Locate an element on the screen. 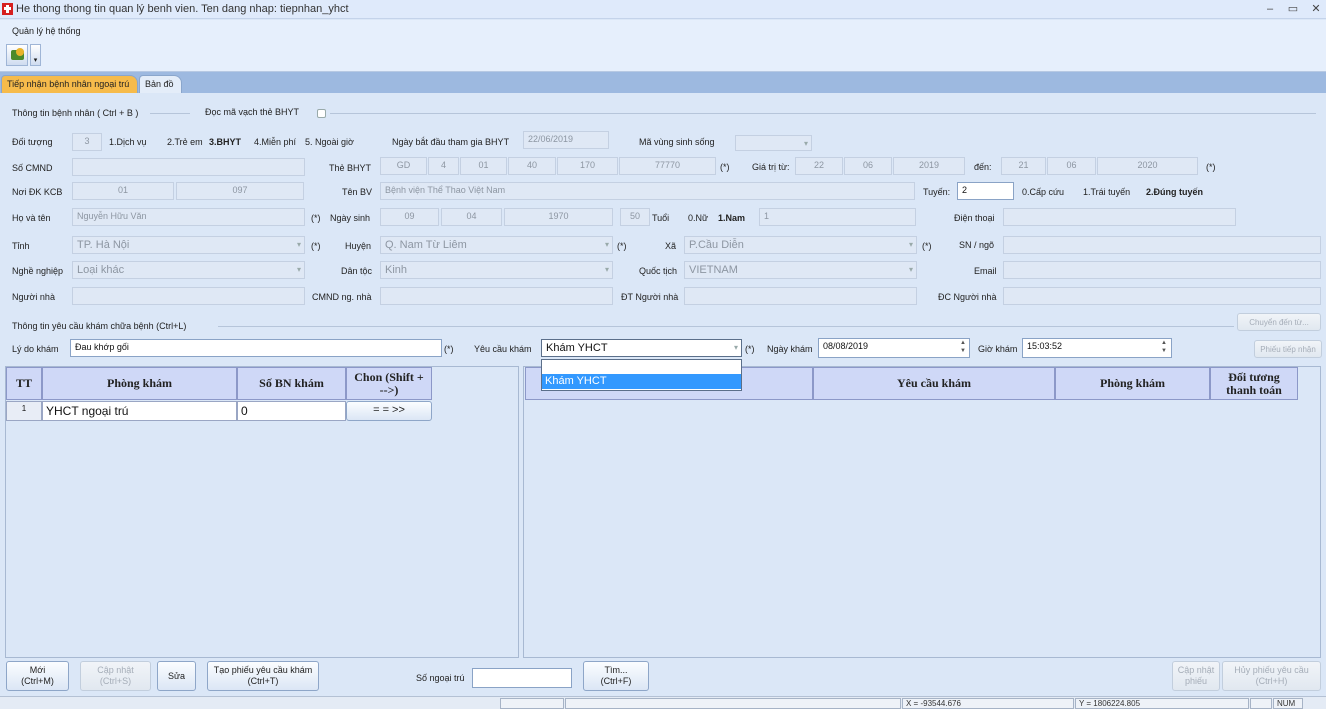 The width and height of the screenshot is (1326, 709). den-year: 2020 is located at coordinates (1147, 166).